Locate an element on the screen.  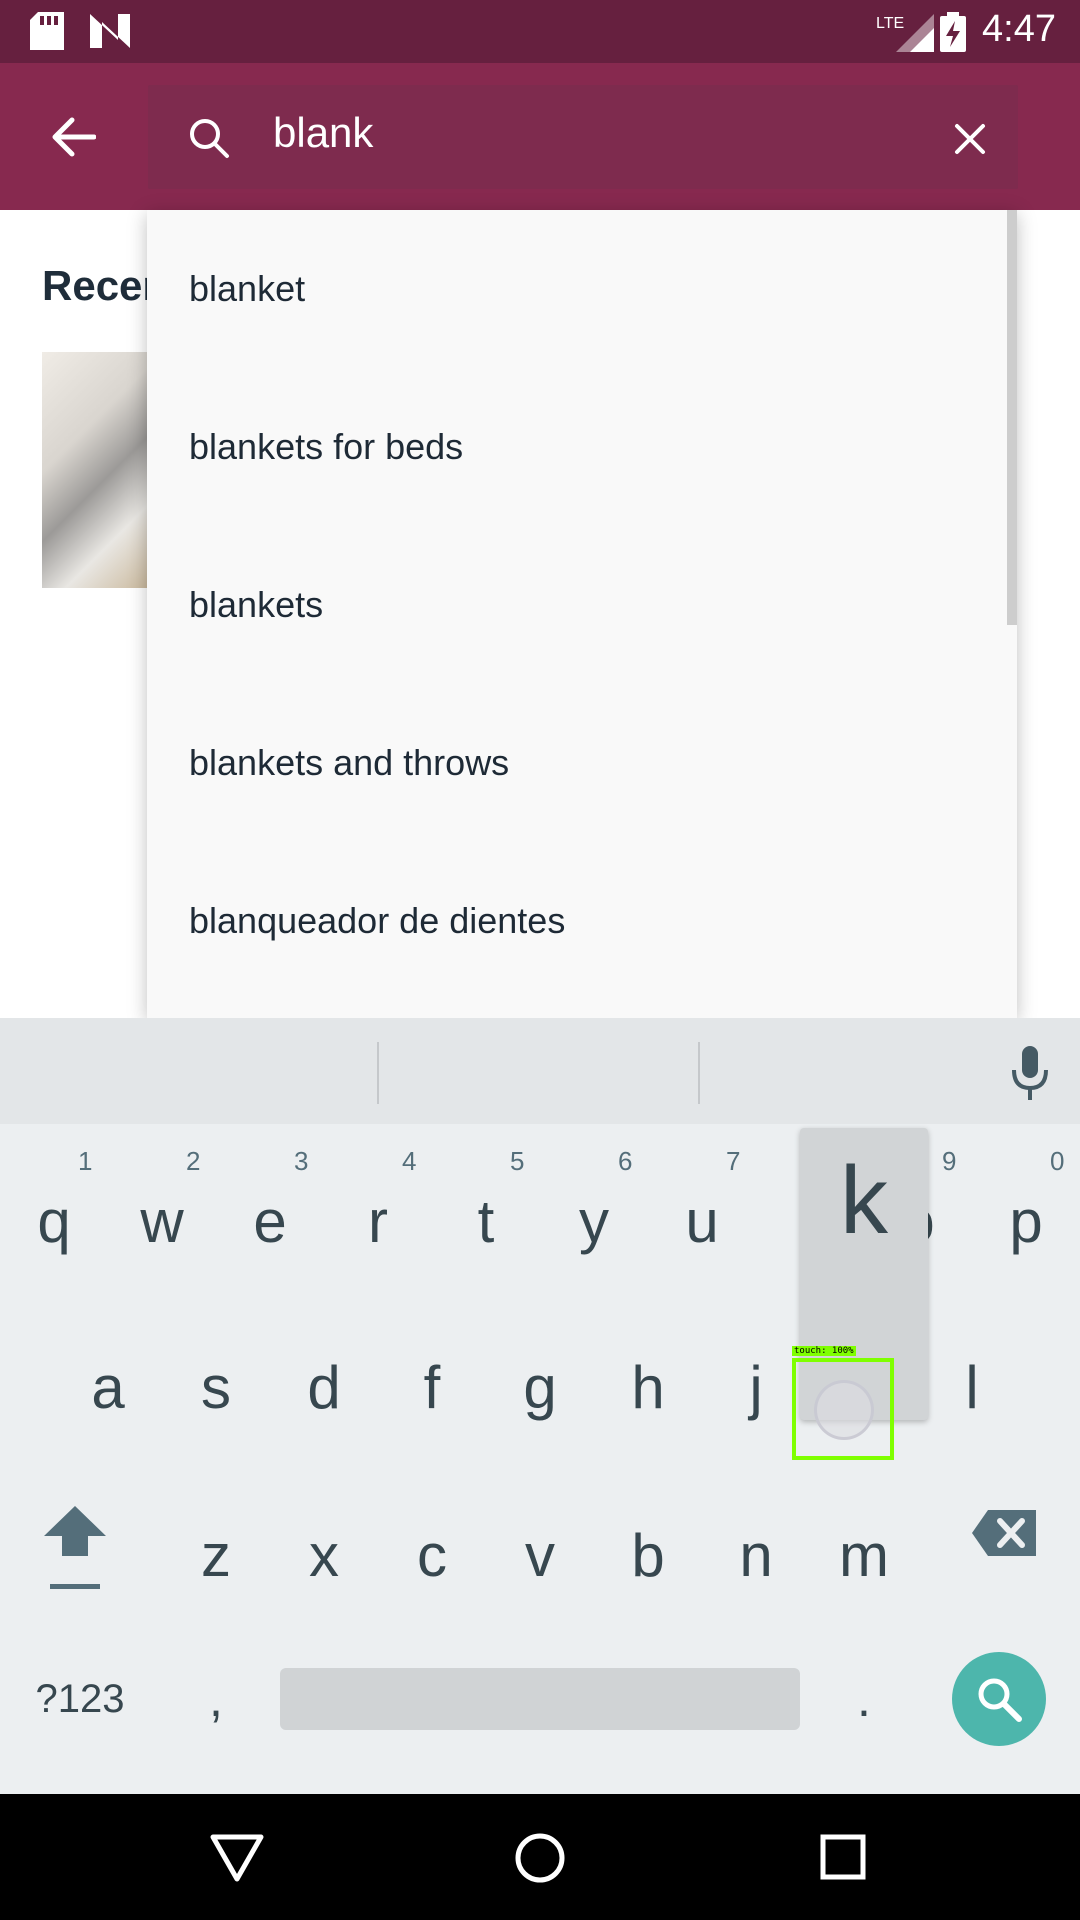
touch-point is located at coordinates (844, 1410).